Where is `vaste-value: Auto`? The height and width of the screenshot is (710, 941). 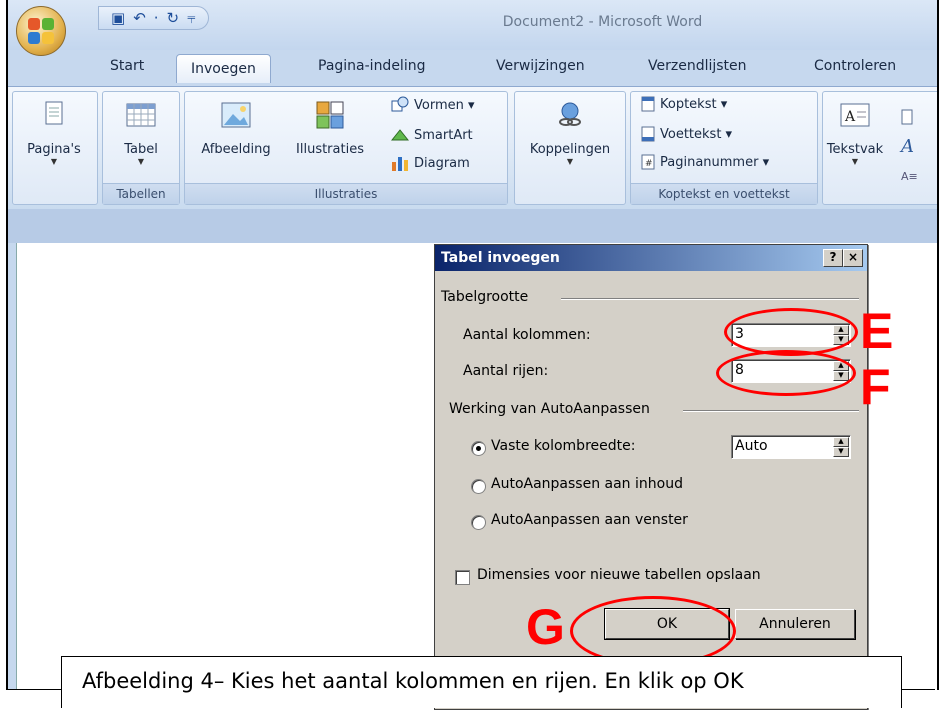
vaste-value: Auto is located at coordinates (751, 446).